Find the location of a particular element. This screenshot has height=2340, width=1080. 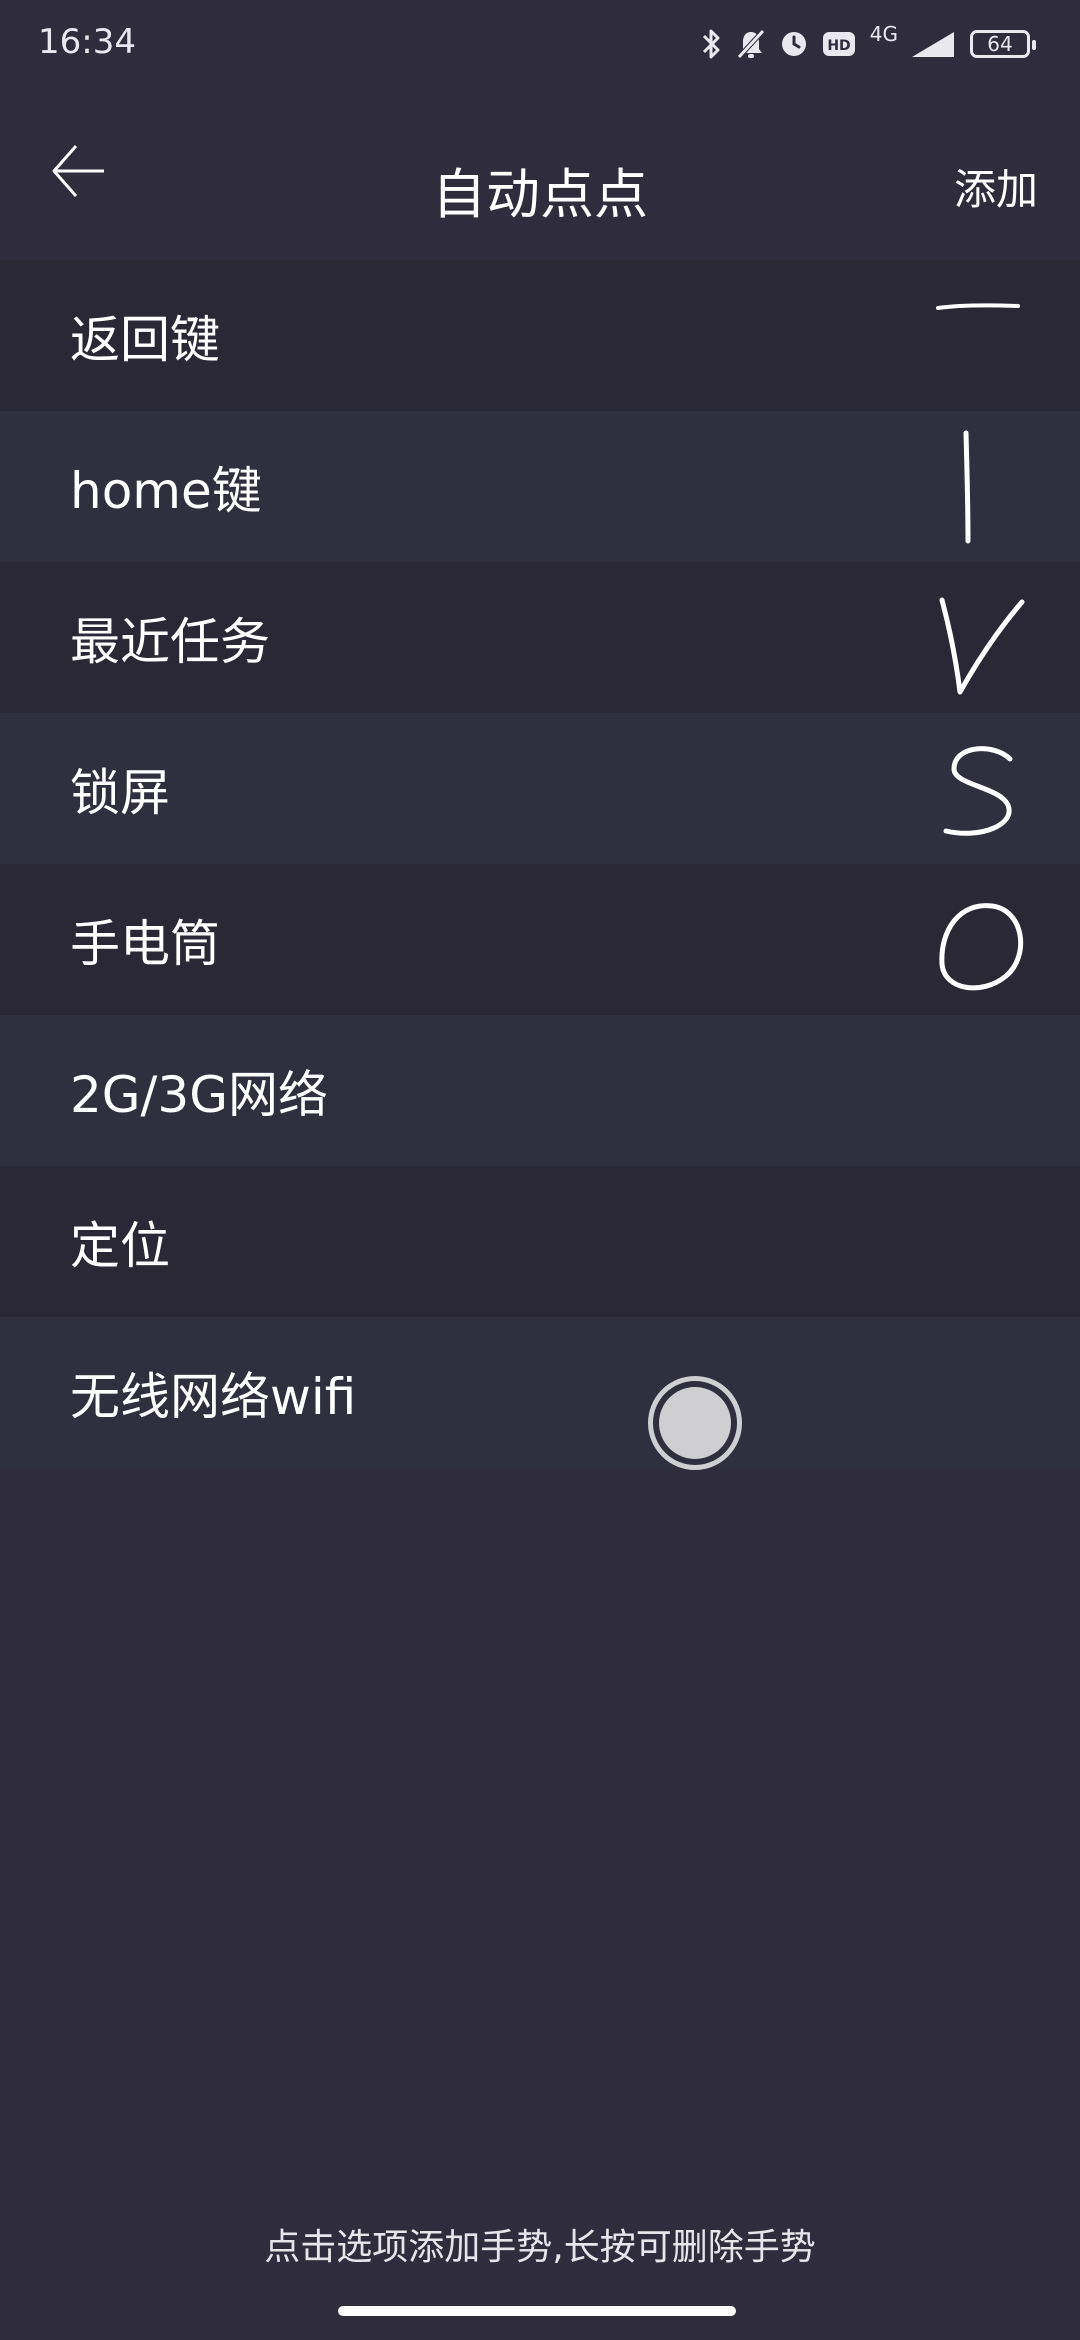

battery-icon: 64 is located at coordinates (1003, 44).